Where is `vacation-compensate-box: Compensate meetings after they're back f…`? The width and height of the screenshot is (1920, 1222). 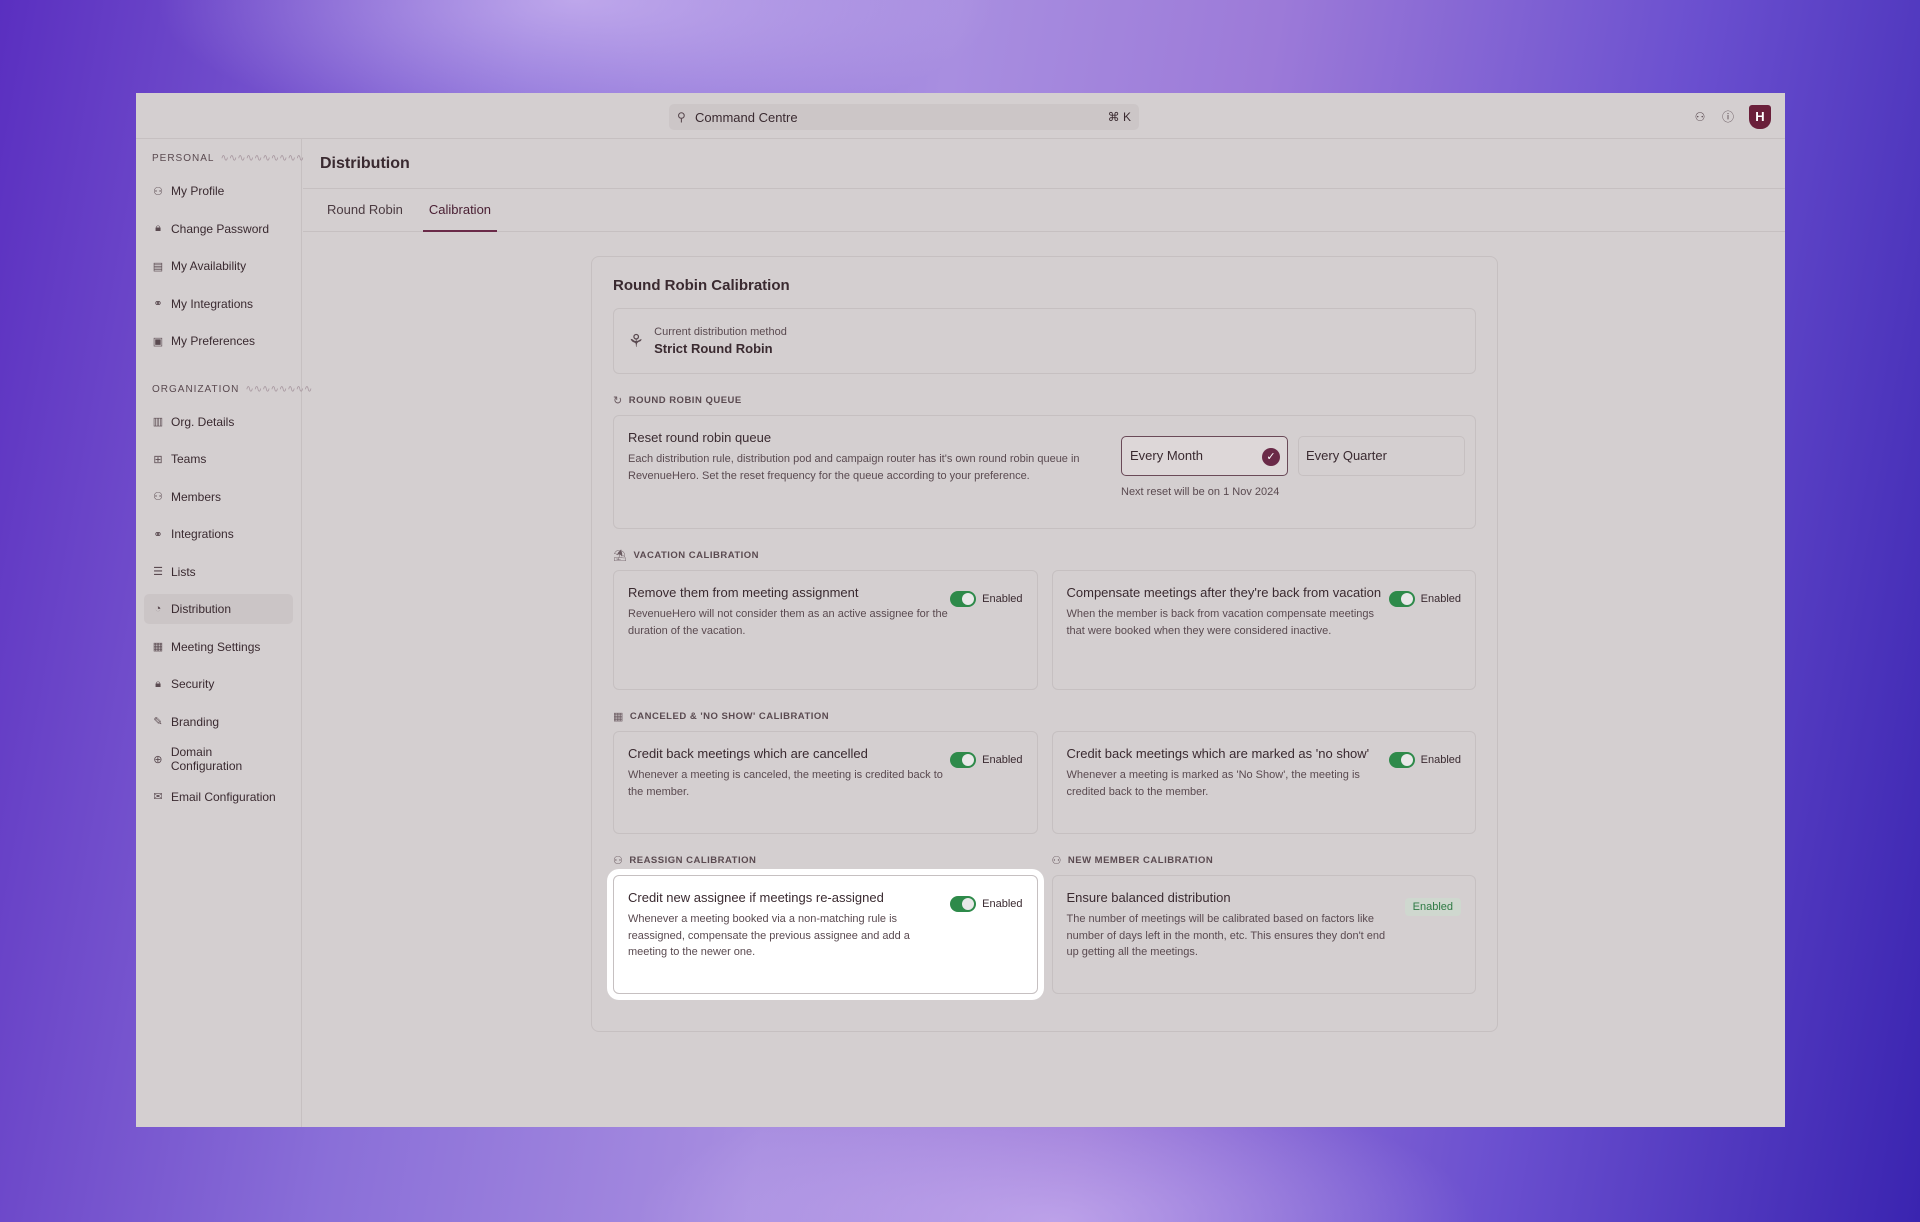 vacation-compensate-box: Compensate meetings after they're back f… is located at coordinates (1263, 630).